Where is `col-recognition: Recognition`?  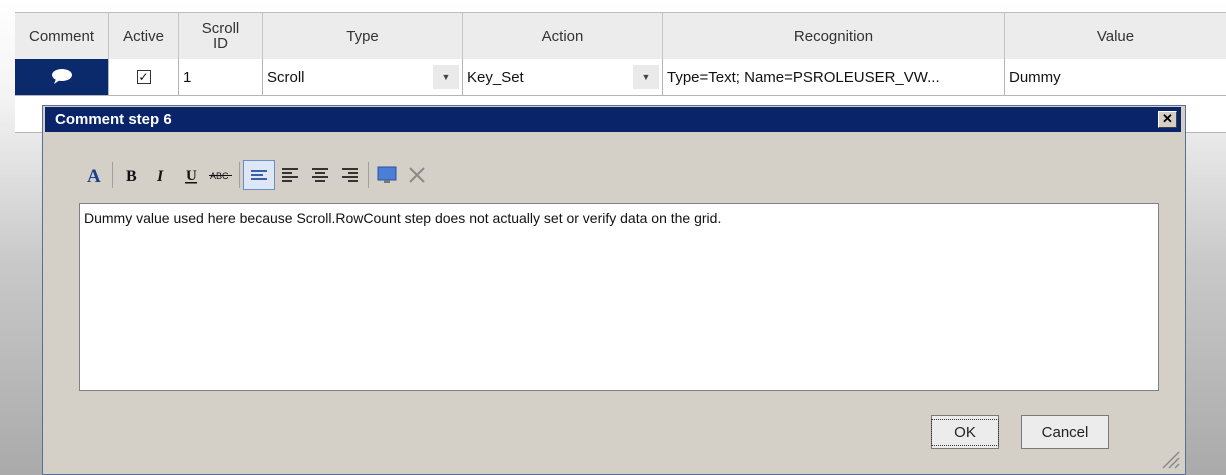 col-recognition: Recognition is located at coordinates (834, 36).